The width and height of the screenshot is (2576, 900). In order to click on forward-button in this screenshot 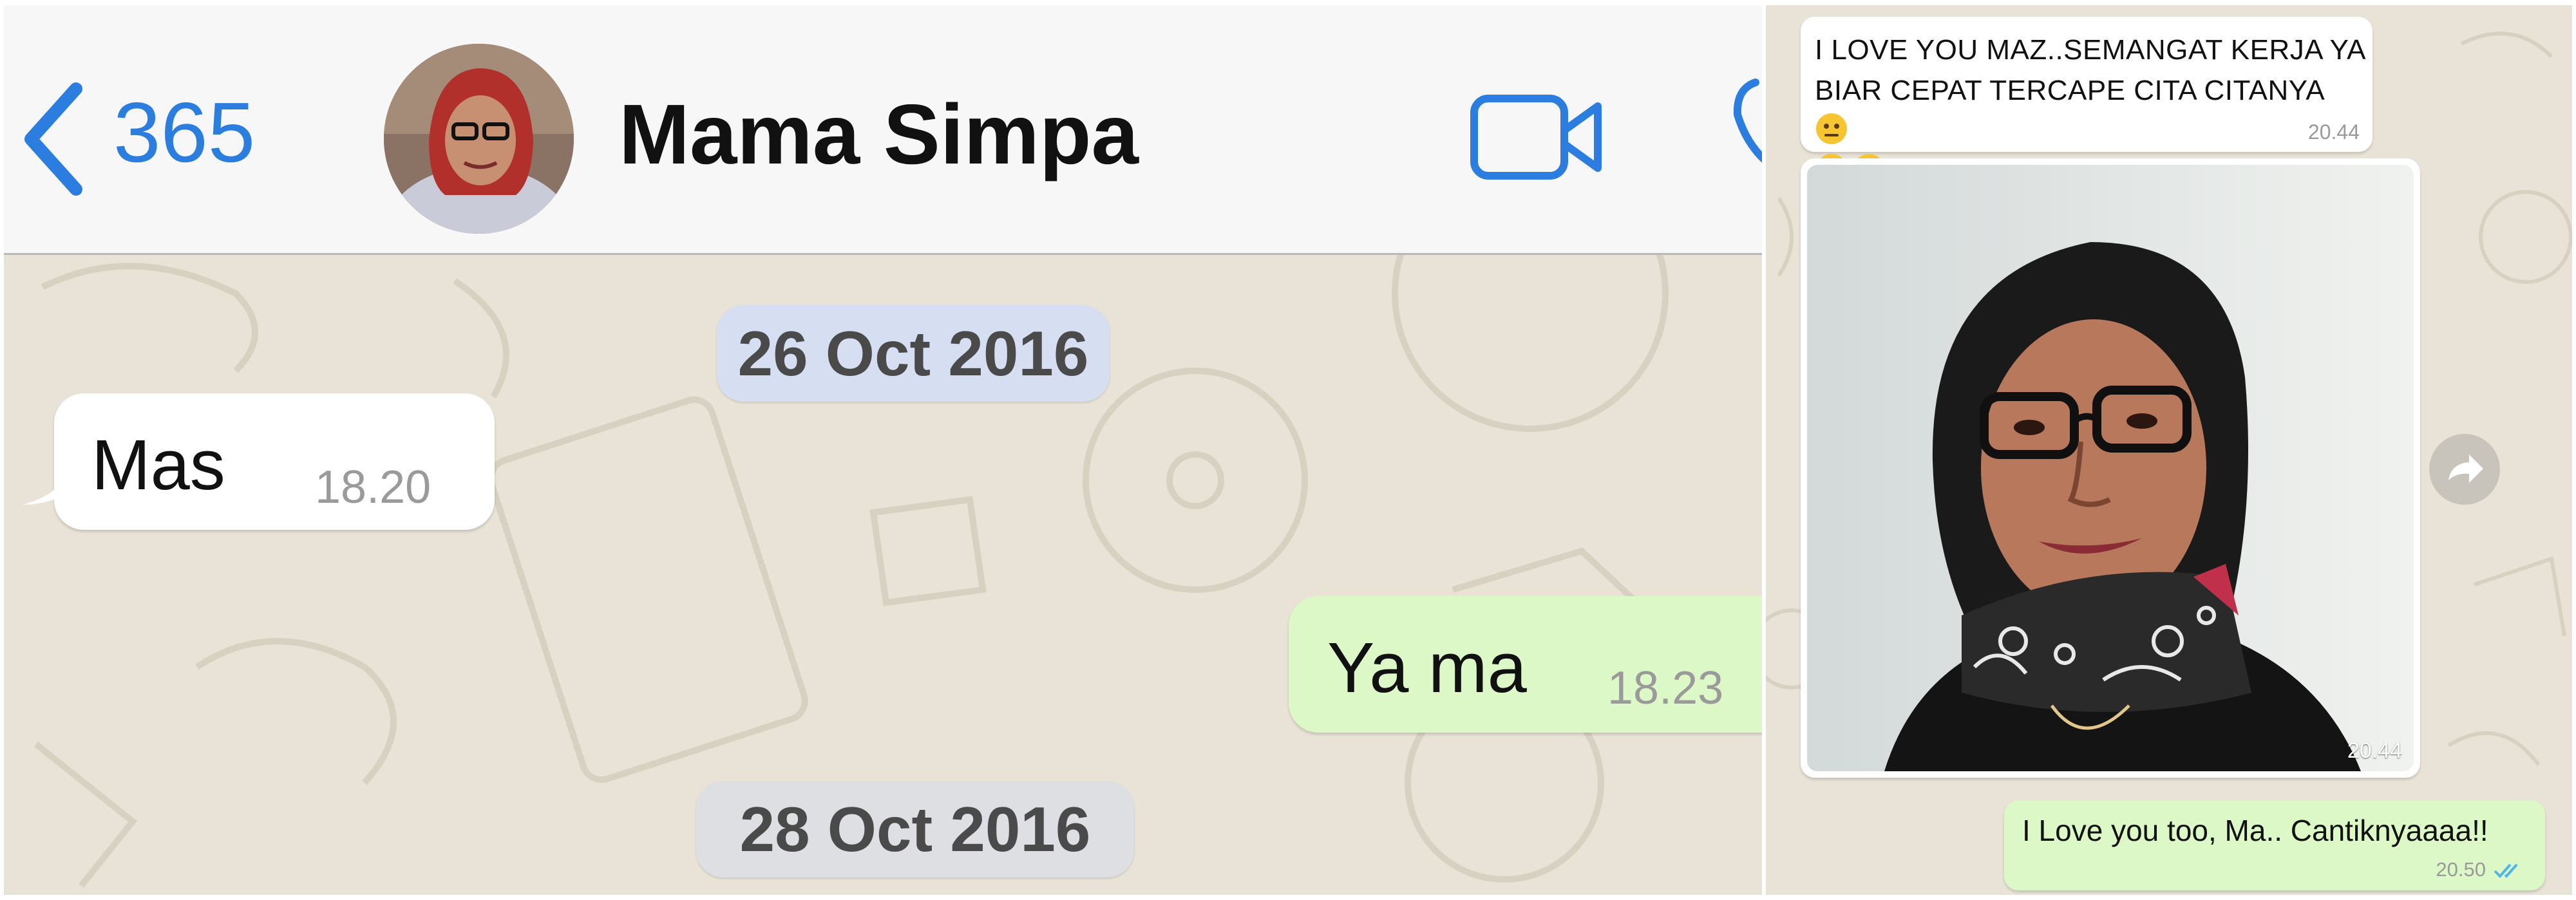, I will do `click(2464, 469)`.